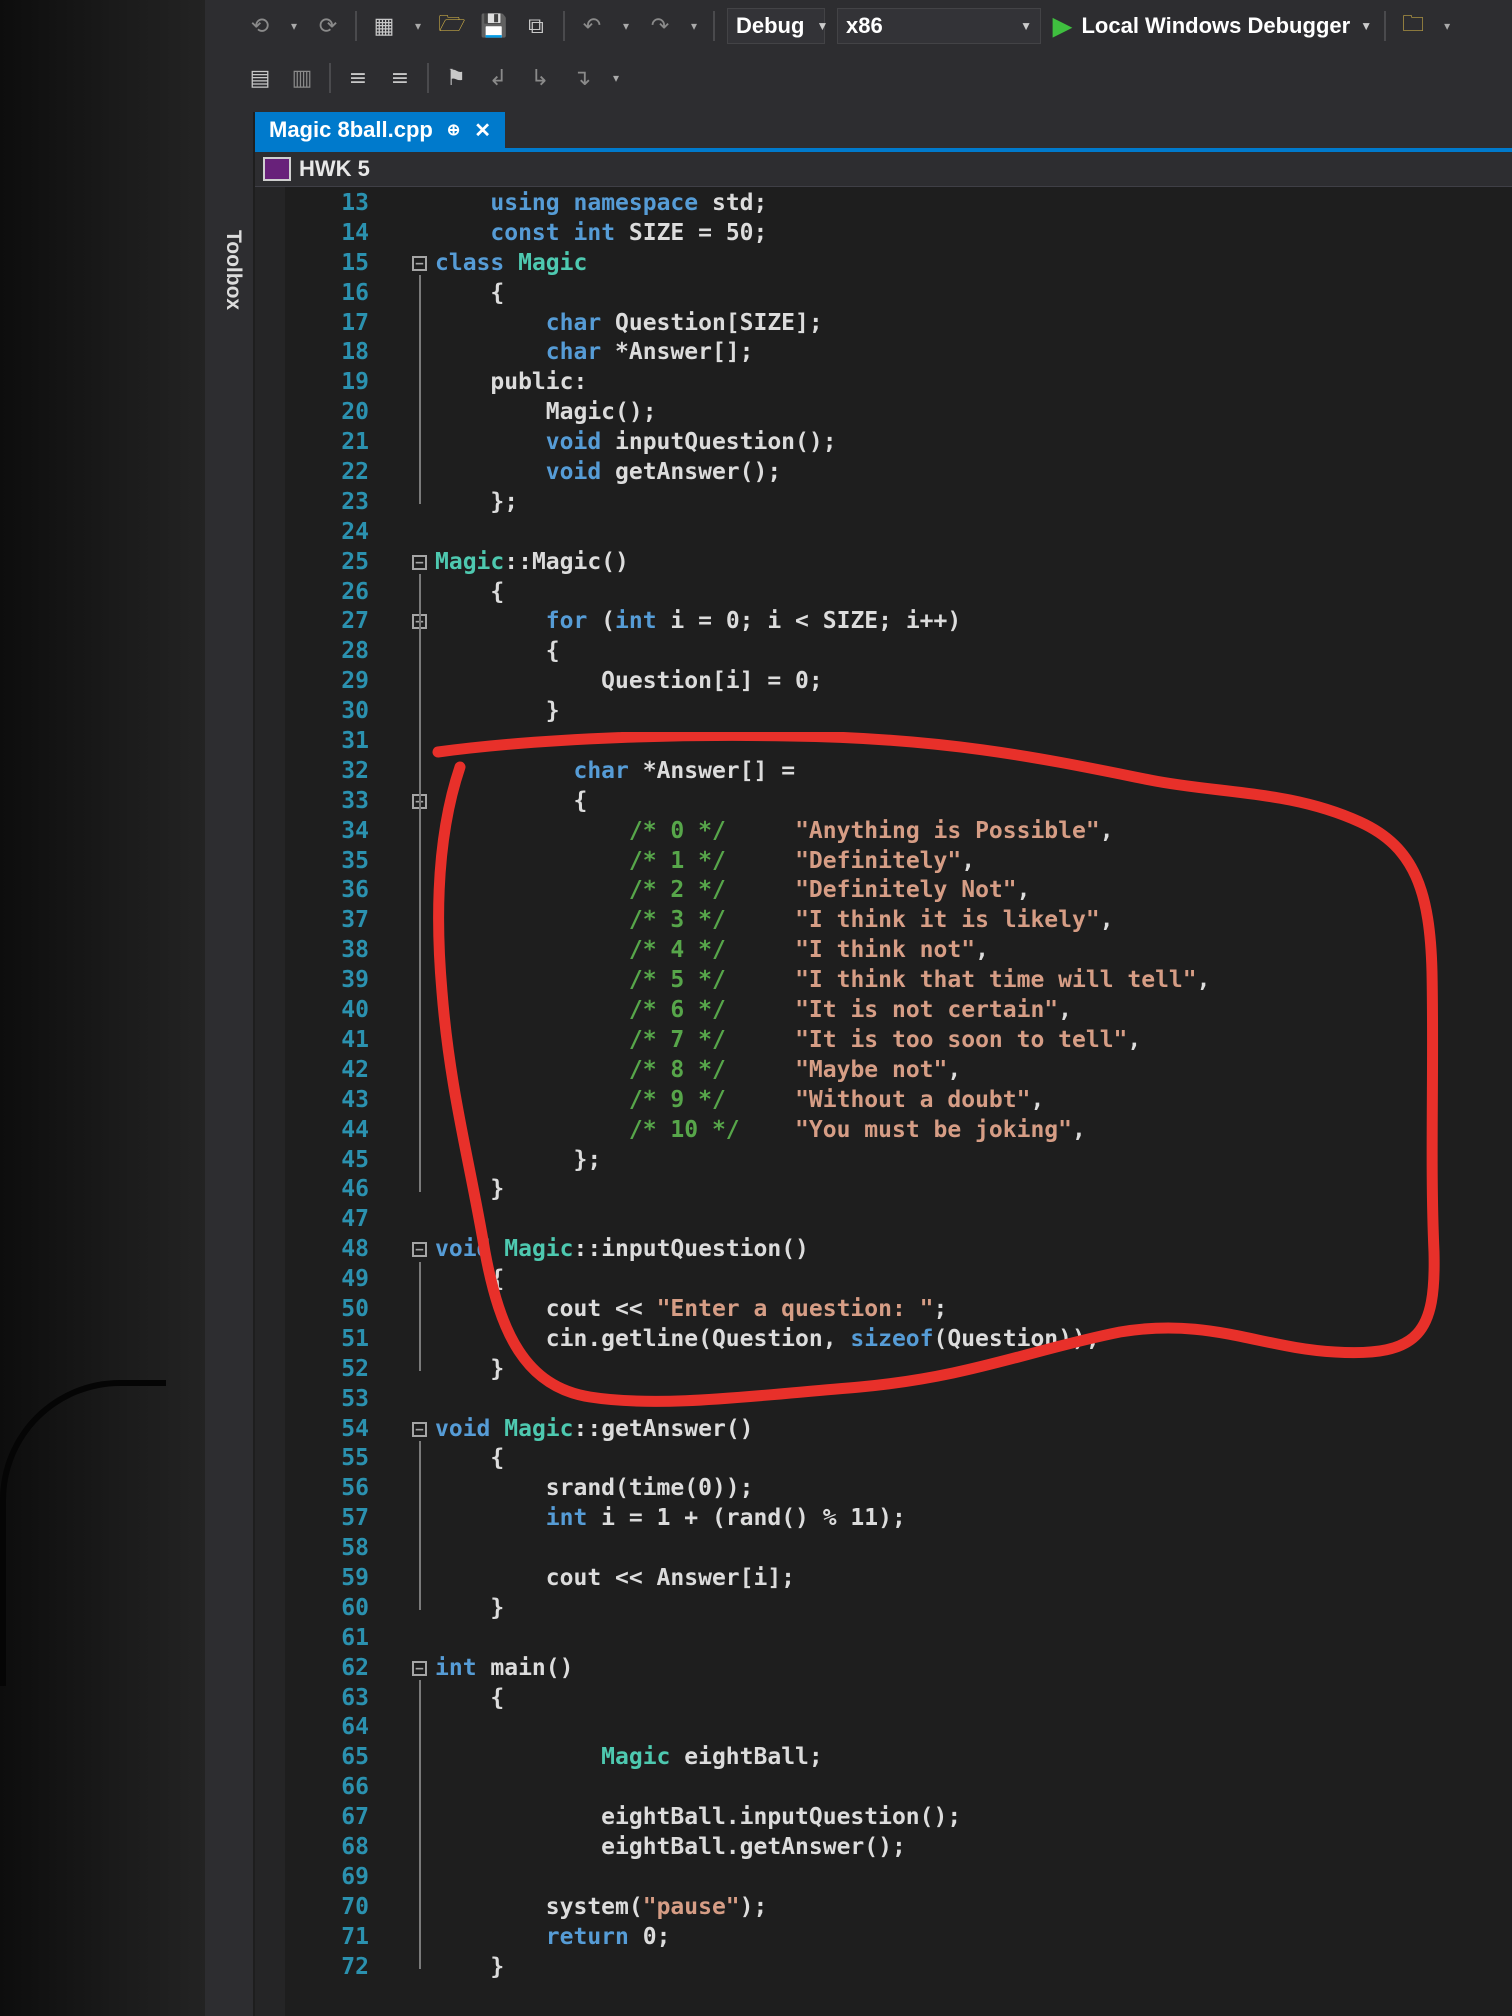 Image resolution: width=1512 pixels, height=2016 pixels. Describe the element at coordinates (883, 324) in the screenshot. I see `code-line: 17 char Question[SIZE];` at that location.